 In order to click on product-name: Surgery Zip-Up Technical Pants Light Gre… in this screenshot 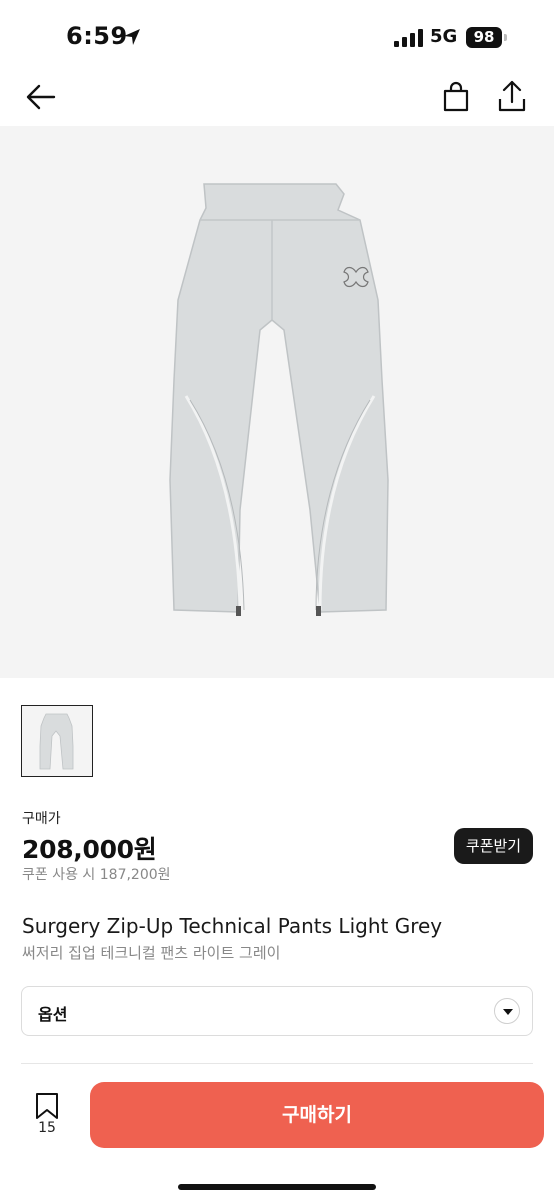, I will do `click(232, 926)`.